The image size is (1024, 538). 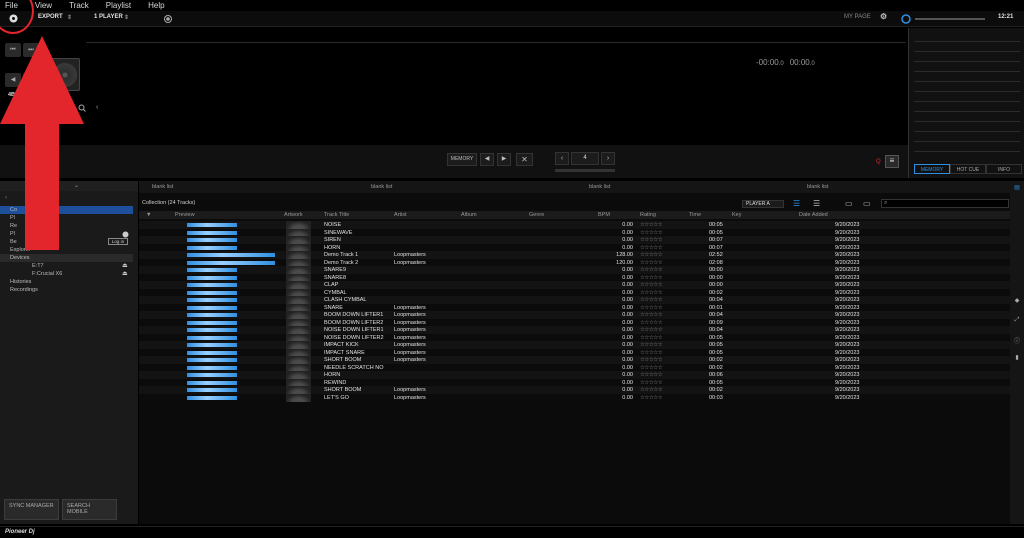 What do you see at coordinates (168, 19) in the screenshot?
I see `record-icon` at bounding box center [168, 19].